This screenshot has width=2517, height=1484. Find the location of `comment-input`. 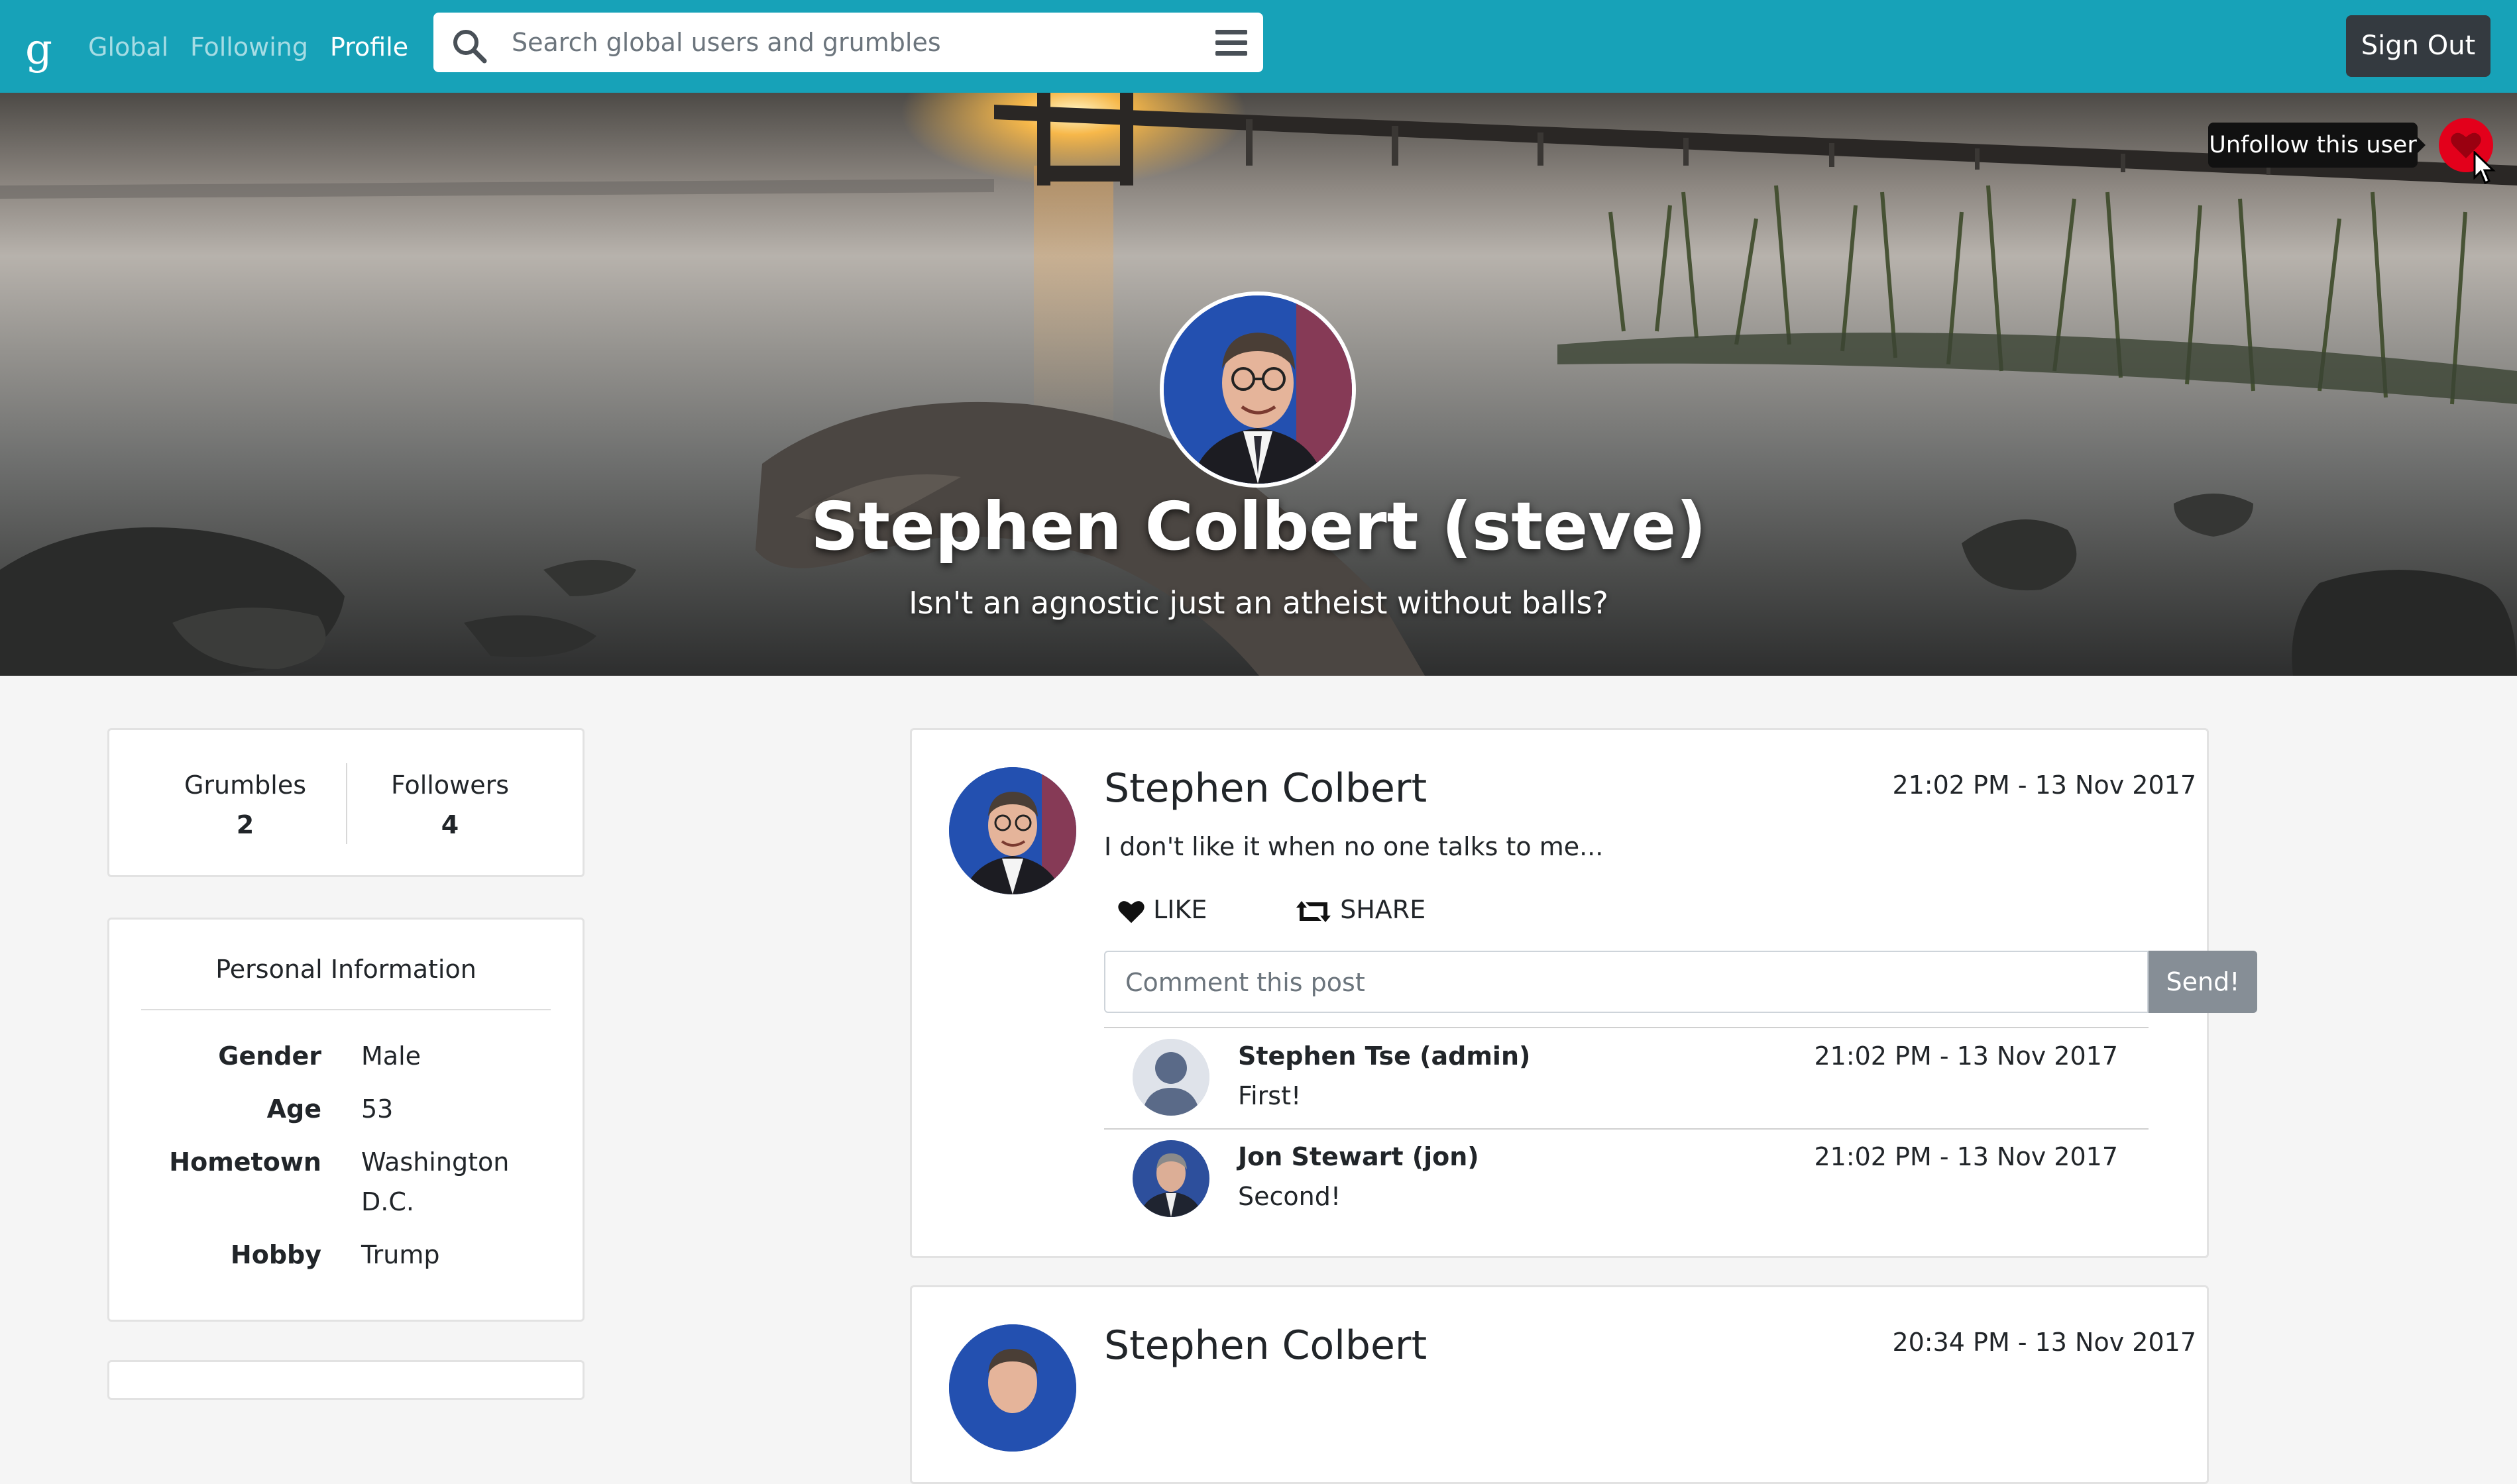

comment-input is located at coordinates (1622, 982).